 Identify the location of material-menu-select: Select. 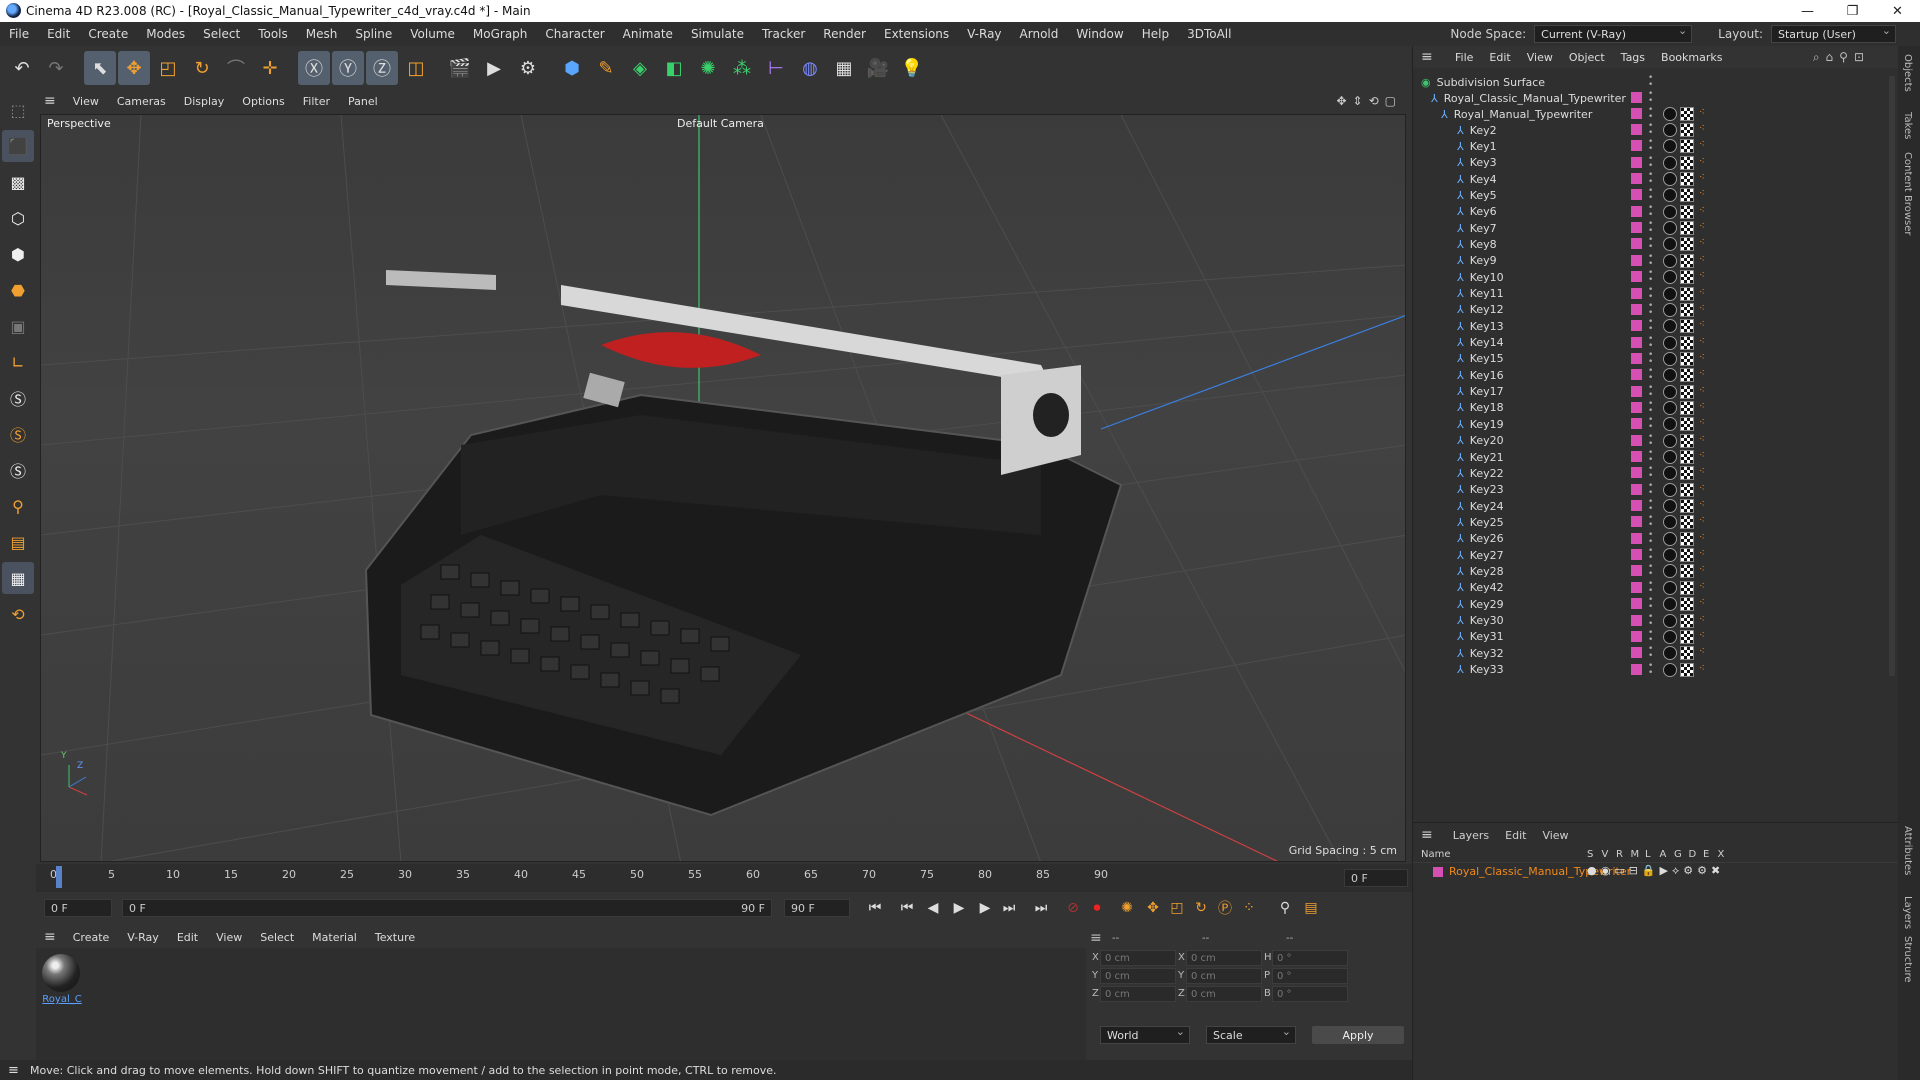
(277, 937).